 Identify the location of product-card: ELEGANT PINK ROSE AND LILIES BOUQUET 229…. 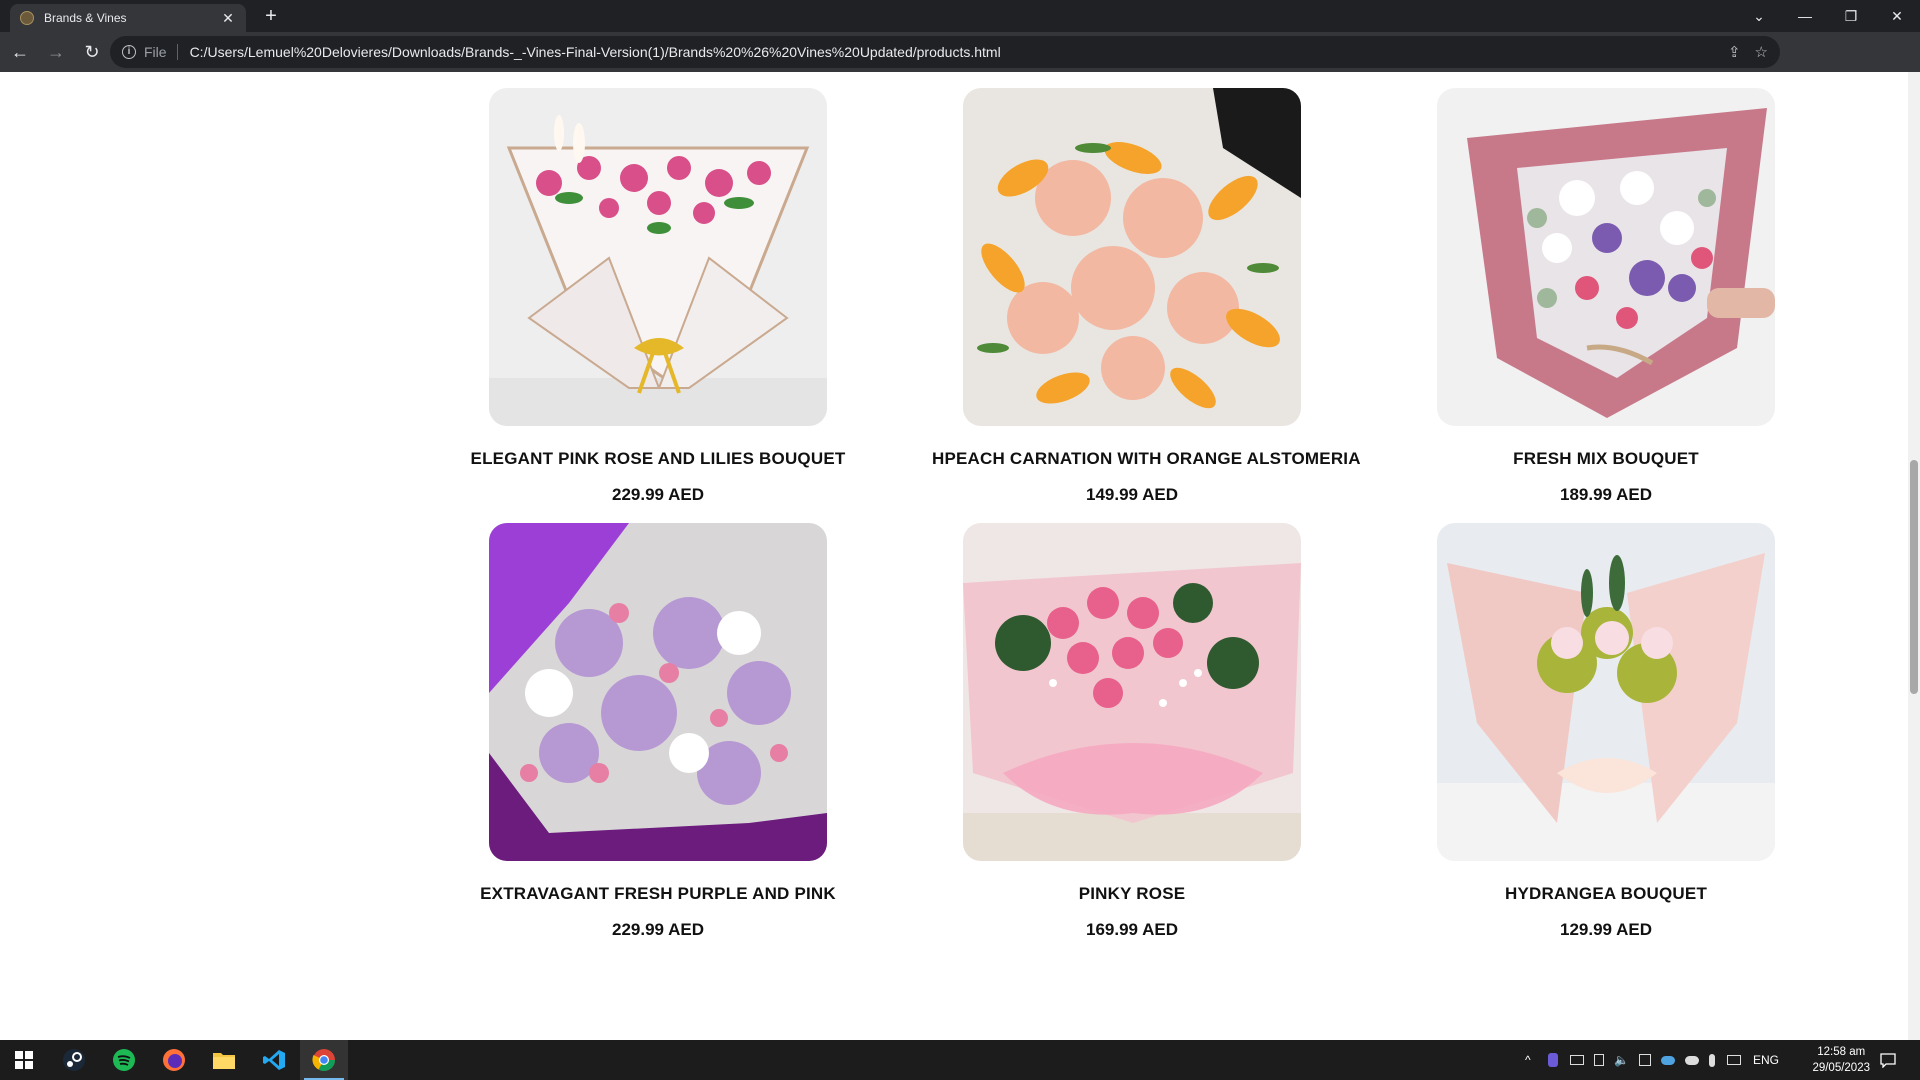
(658, 296).